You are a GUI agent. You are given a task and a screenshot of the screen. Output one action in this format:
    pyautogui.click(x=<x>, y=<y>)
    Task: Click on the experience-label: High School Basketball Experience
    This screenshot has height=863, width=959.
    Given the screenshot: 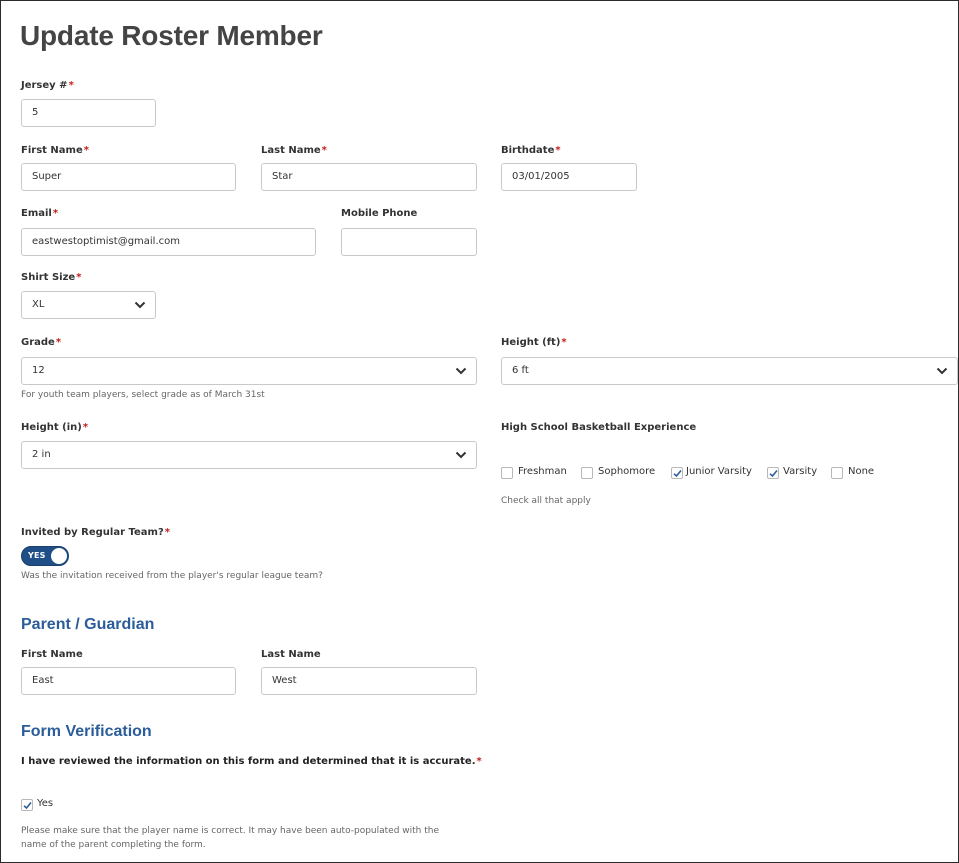 What is the action you would take?
    pyautogui.click(x=599, y=427)
    